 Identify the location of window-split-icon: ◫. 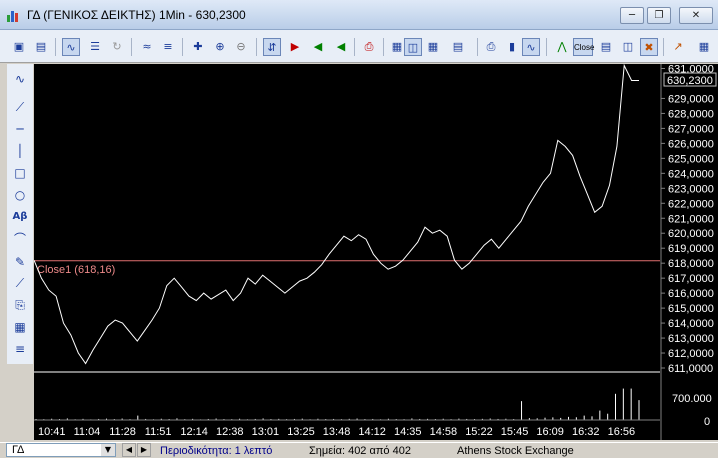
(628, 46).